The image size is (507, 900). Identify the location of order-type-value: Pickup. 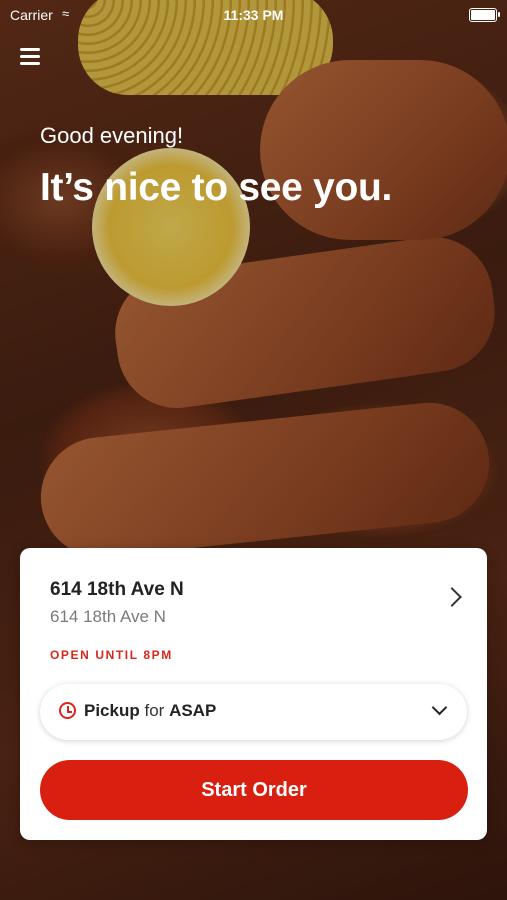
(112, 710).